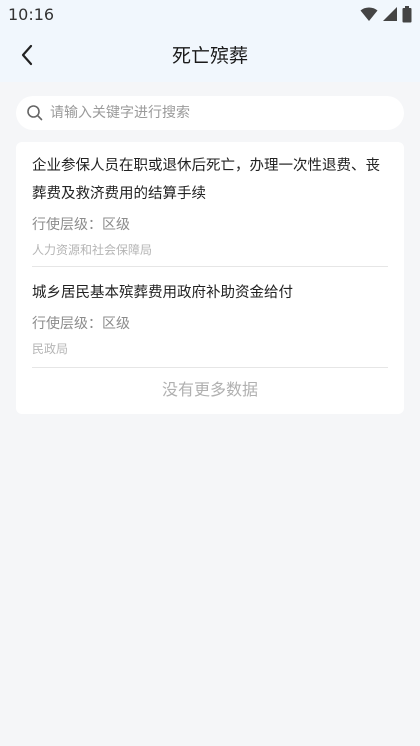 Image resolution: width=420 pixels, height=746 pixels. What do you see at coordinates (369, 14) in the screenshot?
I see `wifi-icon` at bounding box center [369, 14].